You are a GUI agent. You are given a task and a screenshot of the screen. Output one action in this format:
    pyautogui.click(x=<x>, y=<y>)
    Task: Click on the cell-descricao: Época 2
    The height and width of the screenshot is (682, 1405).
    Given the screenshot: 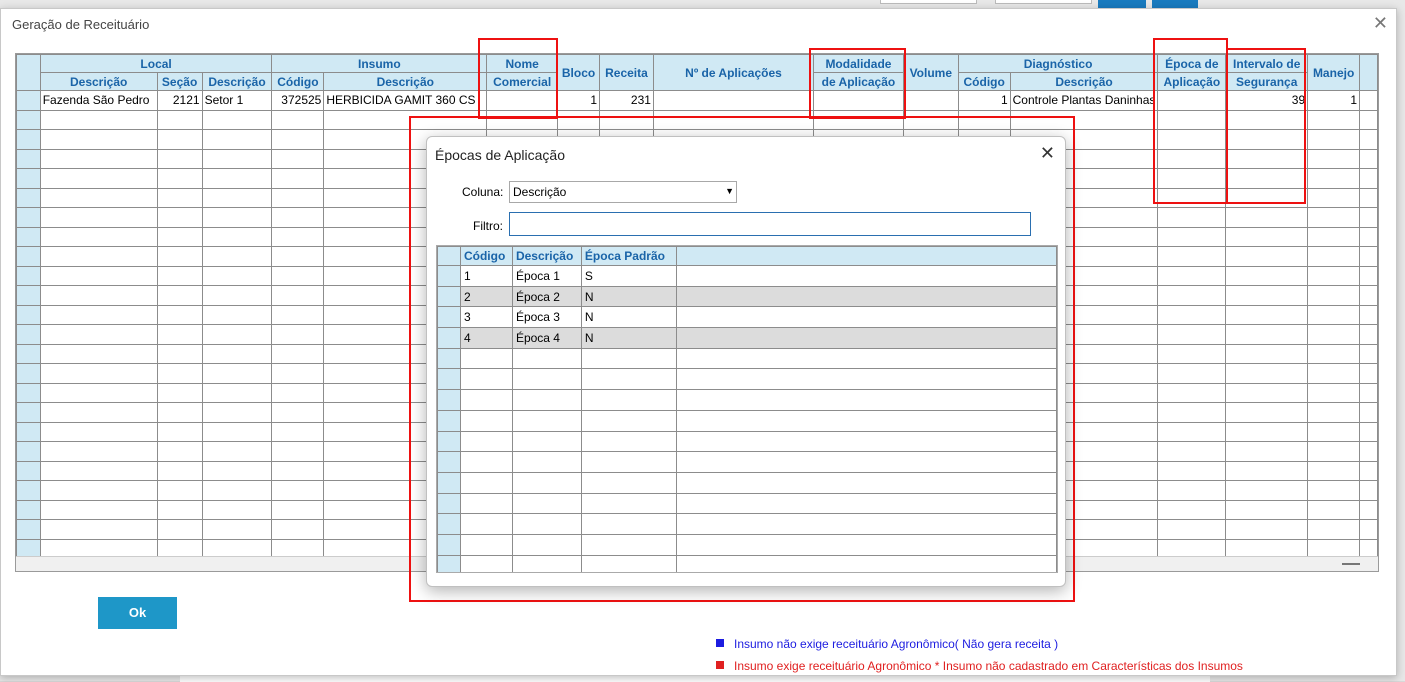 What is the action you would take?
    pyautogui.click(x=546, y=296)
    